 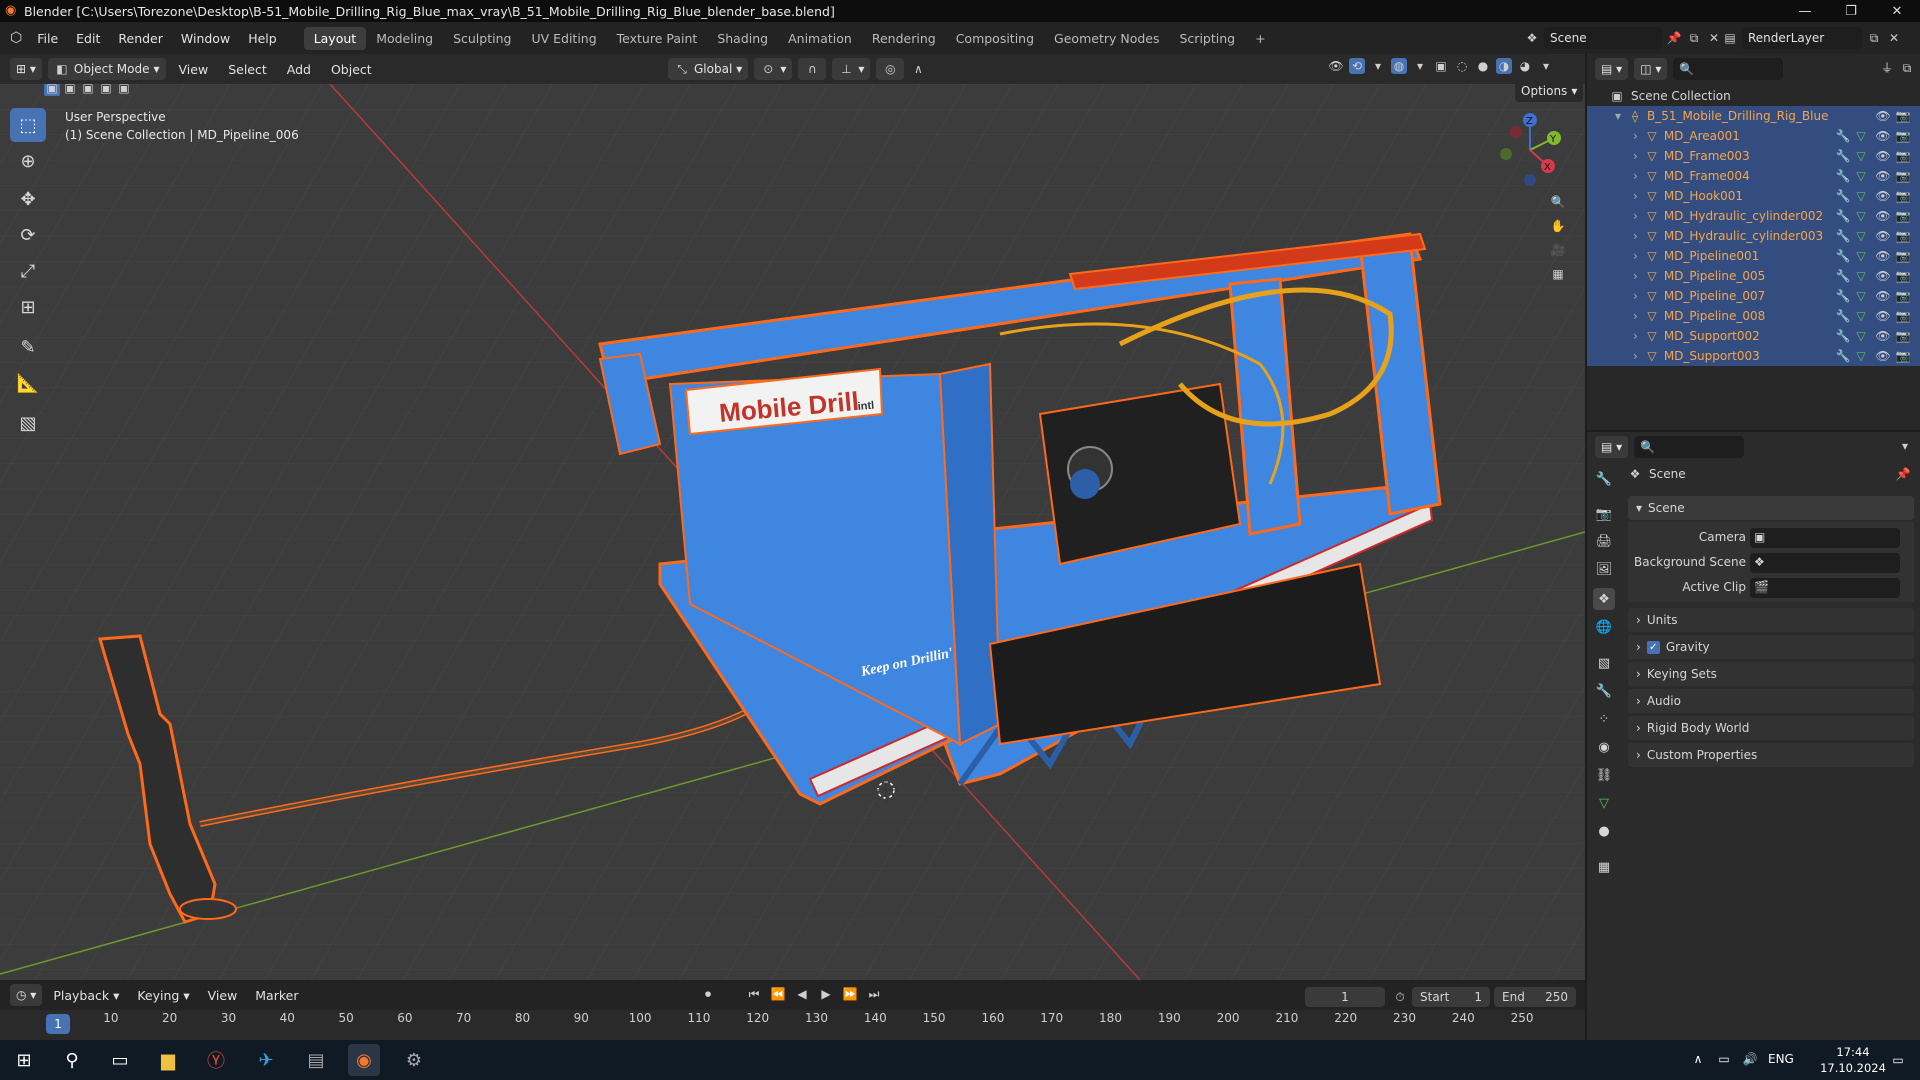 What do you see at coordinates (404, 38) in the screenshot?
I see `tab-modeling: Modeling` at bounding box center [404, 38].